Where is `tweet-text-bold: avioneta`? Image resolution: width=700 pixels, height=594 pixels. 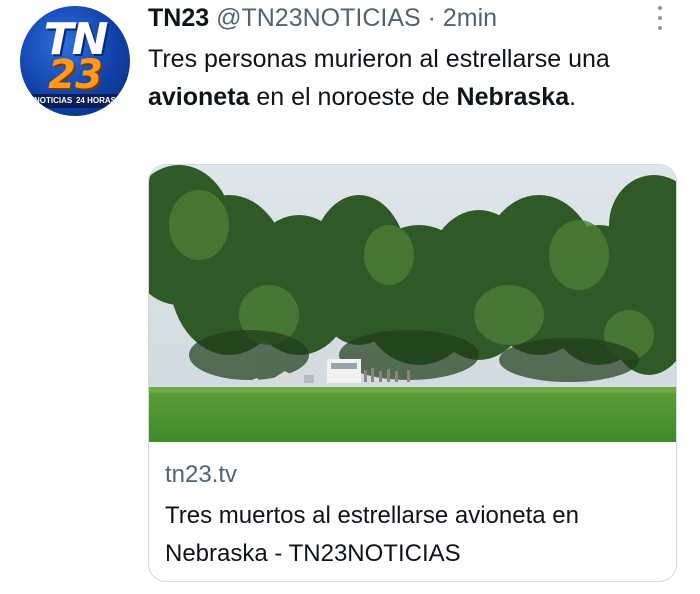
tweet-text-bold: avioneta is located at coordinates (199, 97).